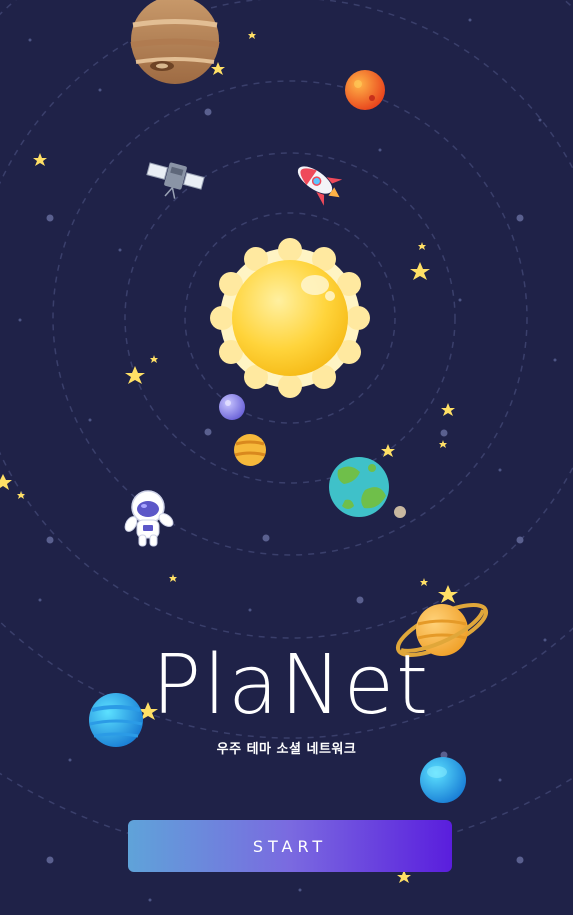  Describe the element at coordinates (400, 512) in the screenshot. I see `moon-icon` at that location.